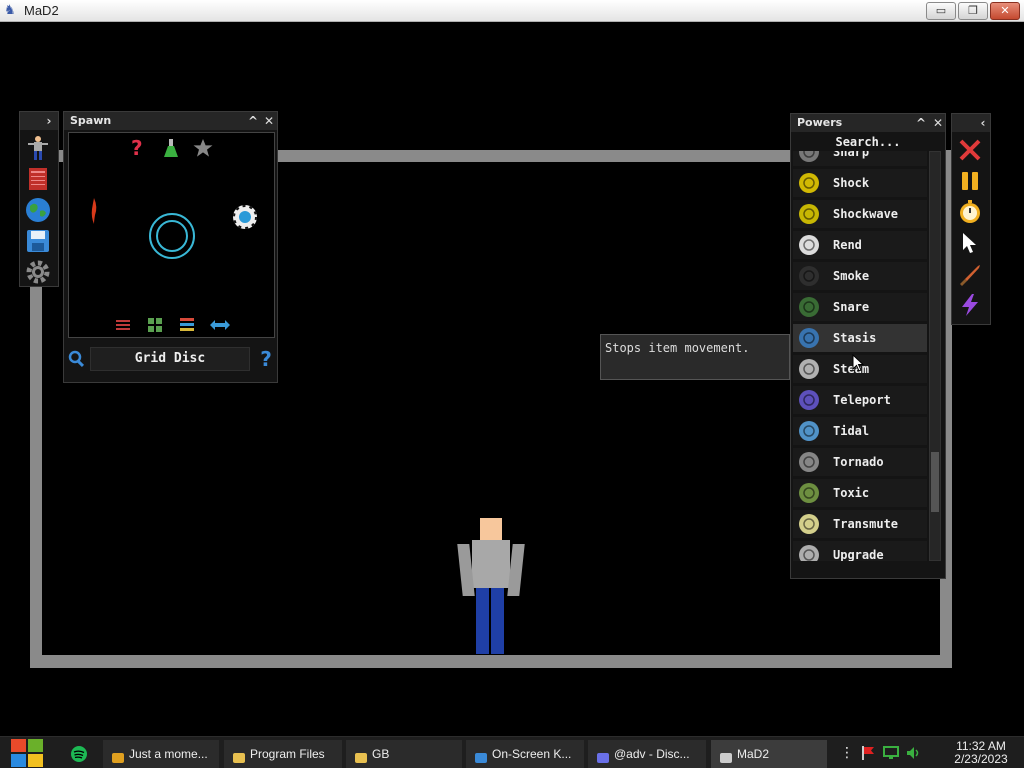 This screenshot has width=1024, height=768. What do you see at coordinates (171, 148) in the screenshot?
I see `flask-icon` at bounding box center [171, 148].